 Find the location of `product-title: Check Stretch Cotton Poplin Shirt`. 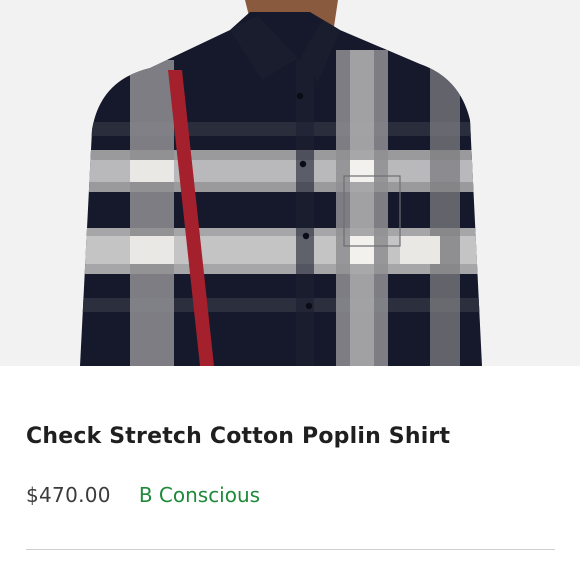

product-title: Check Stretch Cotton Poplin Shirt is located at coordinates (238, 436).